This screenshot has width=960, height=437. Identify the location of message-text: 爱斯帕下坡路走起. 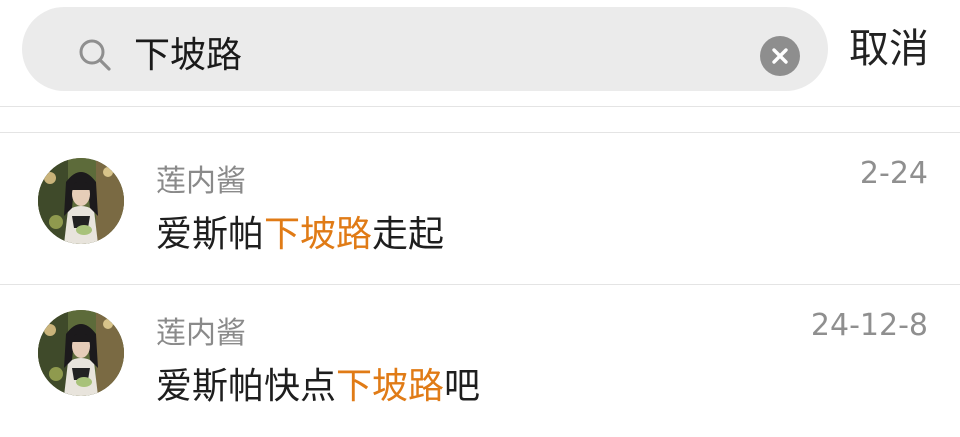
(300, 235).